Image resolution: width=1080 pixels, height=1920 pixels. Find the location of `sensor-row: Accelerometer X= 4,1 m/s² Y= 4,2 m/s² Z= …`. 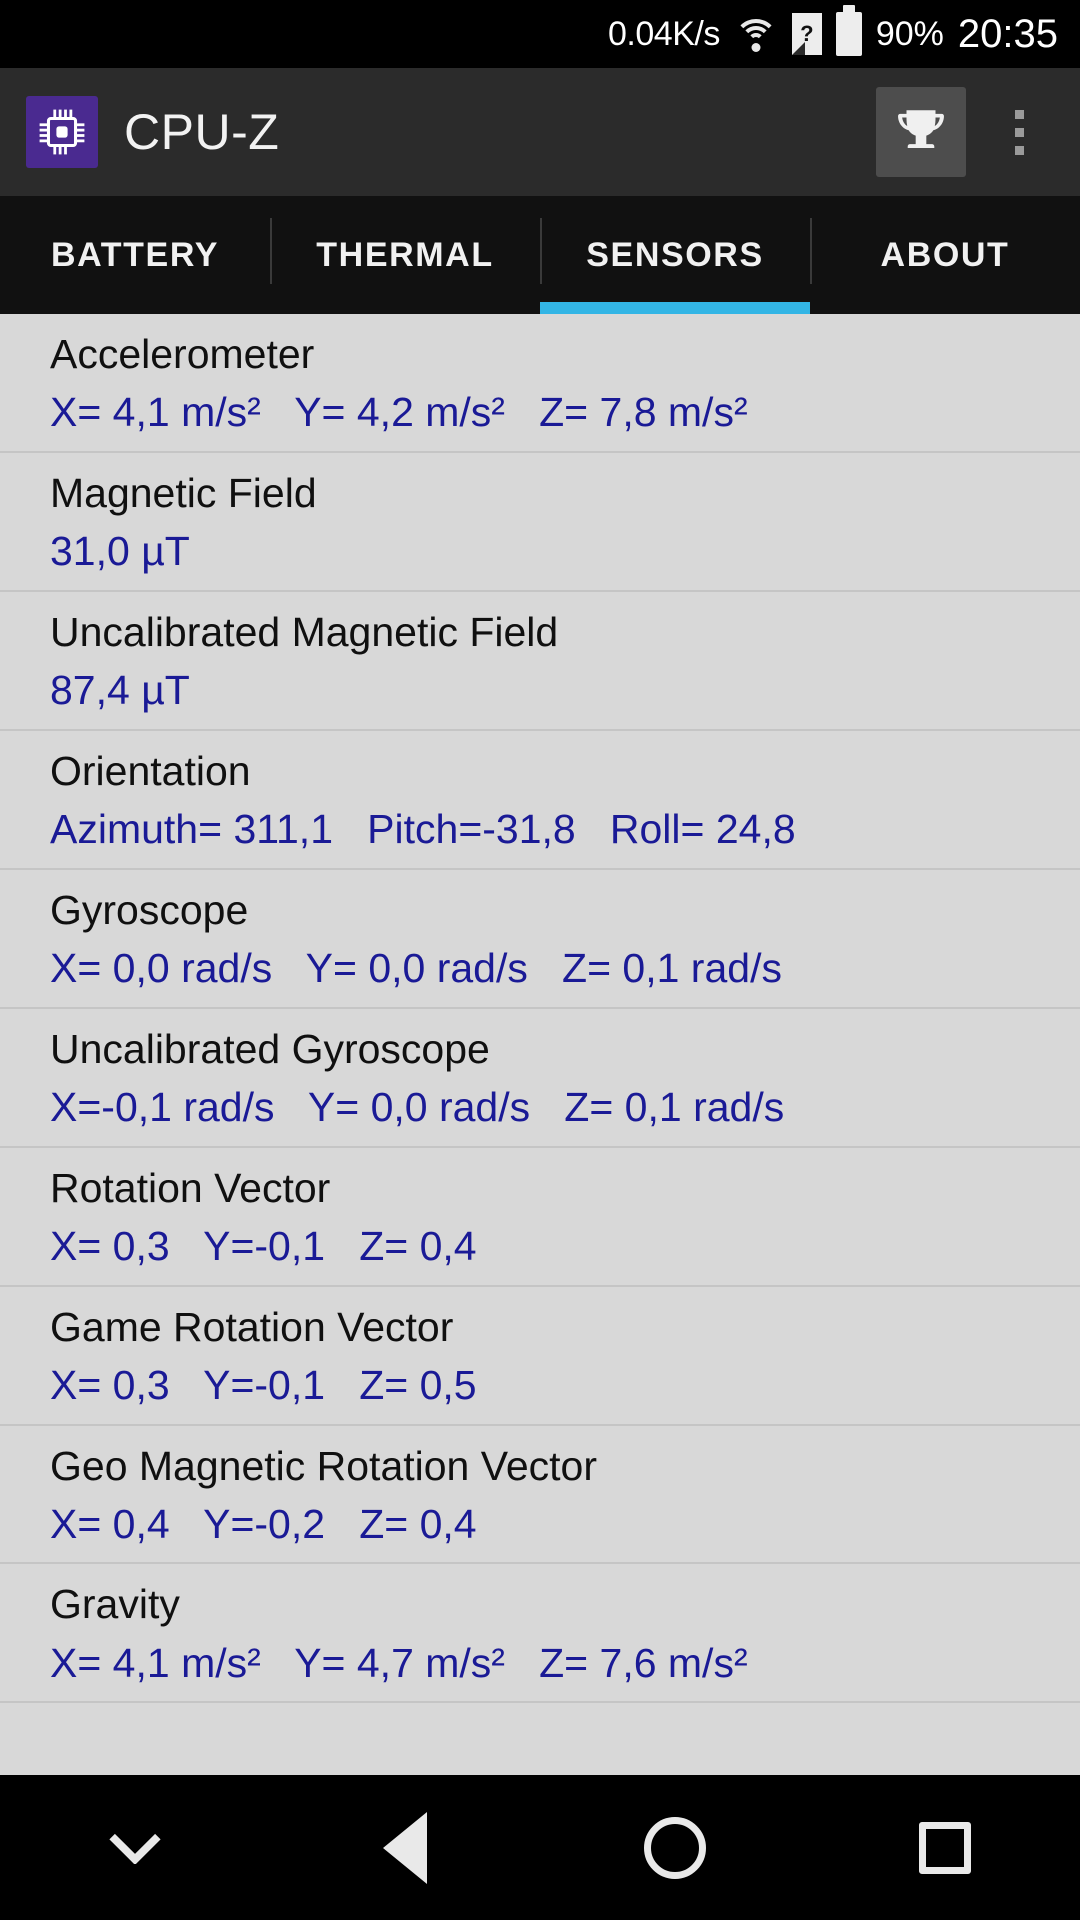

sensor-row: Accelerometer X= 4,1 m/s² Y= 4,2 m/s² Z= … is located at coordinates (540, 383).